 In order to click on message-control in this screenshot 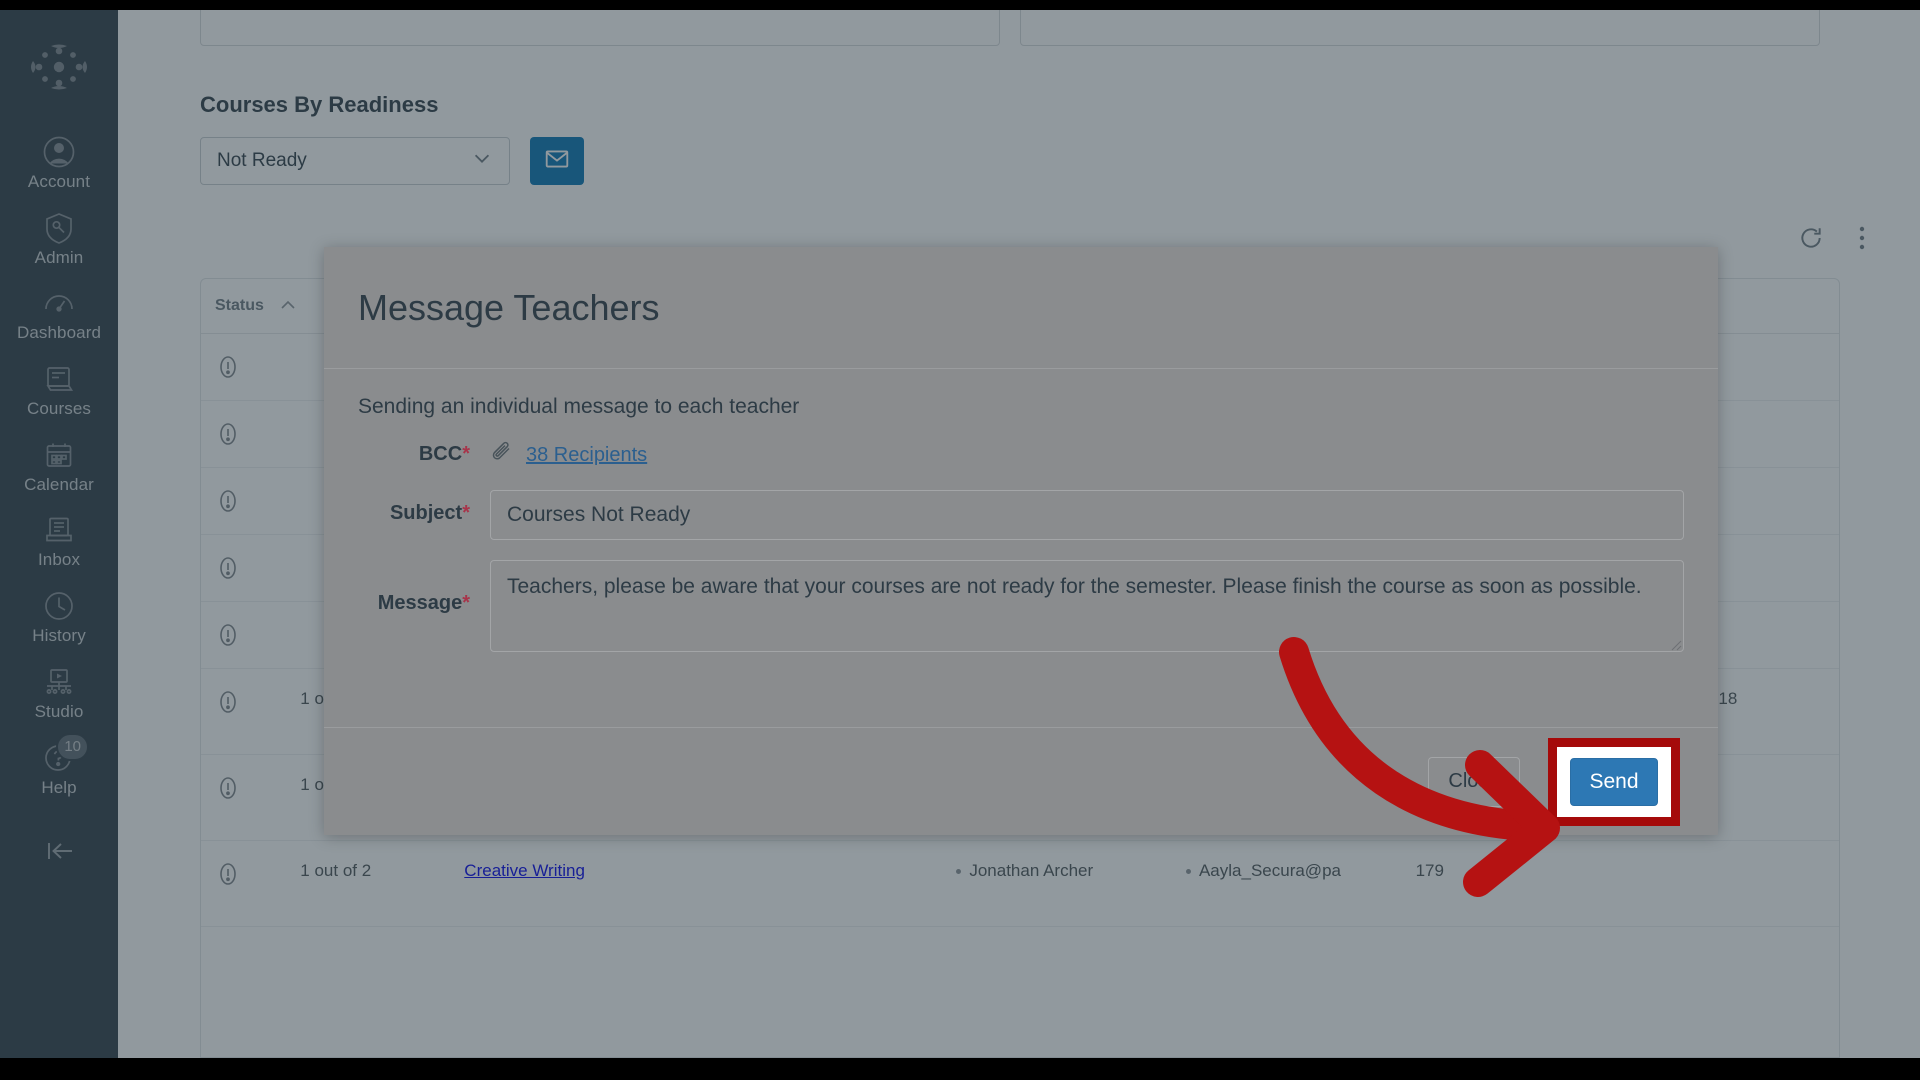, I will do `click(1077, 606)`.